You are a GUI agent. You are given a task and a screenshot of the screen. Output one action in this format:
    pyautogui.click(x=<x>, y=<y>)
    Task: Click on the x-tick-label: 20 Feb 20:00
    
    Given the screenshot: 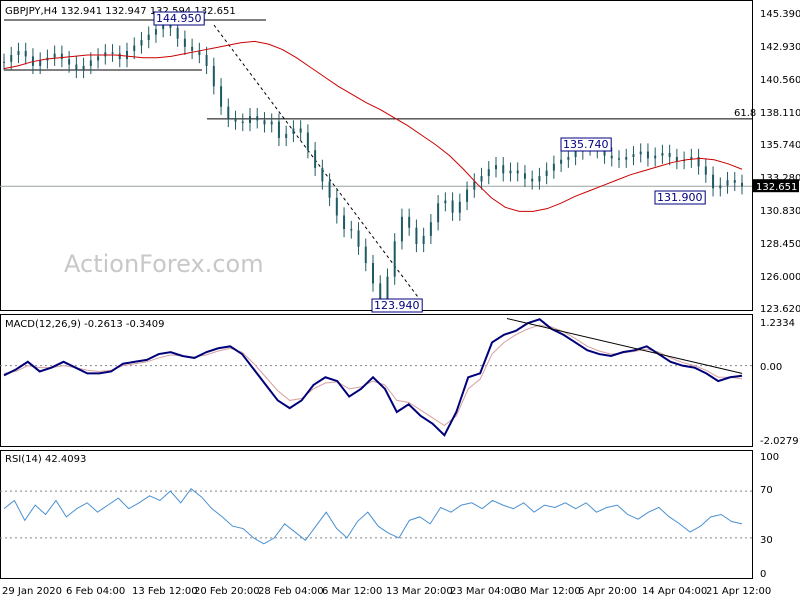 What is the action you would take?
    pyautogui.click(x=227, y=591)
    